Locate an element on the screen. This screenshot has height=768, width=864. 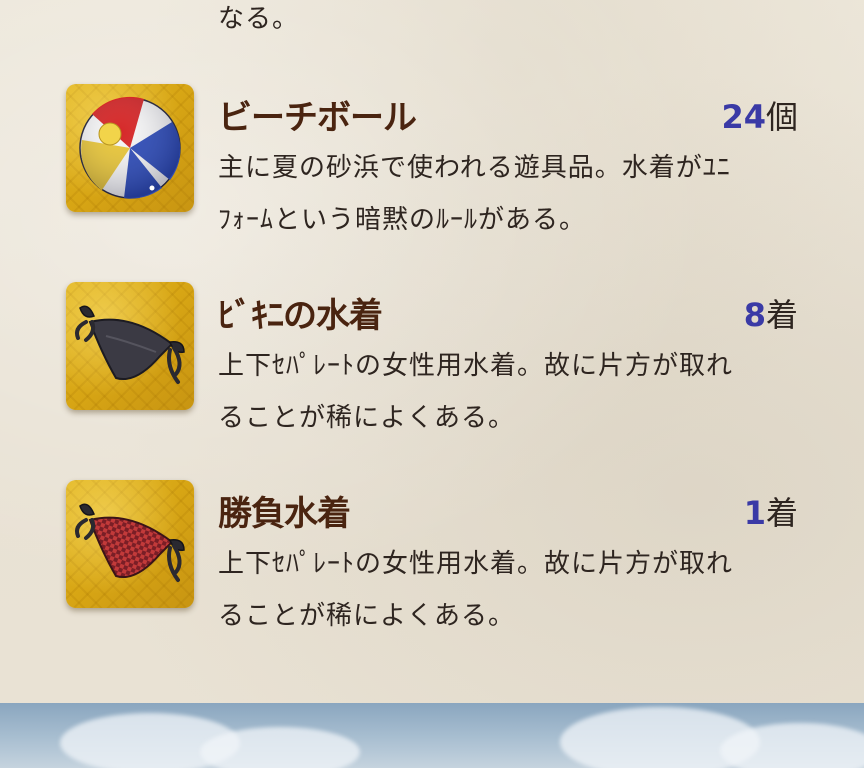
item-count-unit: 個 is located at coordinates (781, 117).